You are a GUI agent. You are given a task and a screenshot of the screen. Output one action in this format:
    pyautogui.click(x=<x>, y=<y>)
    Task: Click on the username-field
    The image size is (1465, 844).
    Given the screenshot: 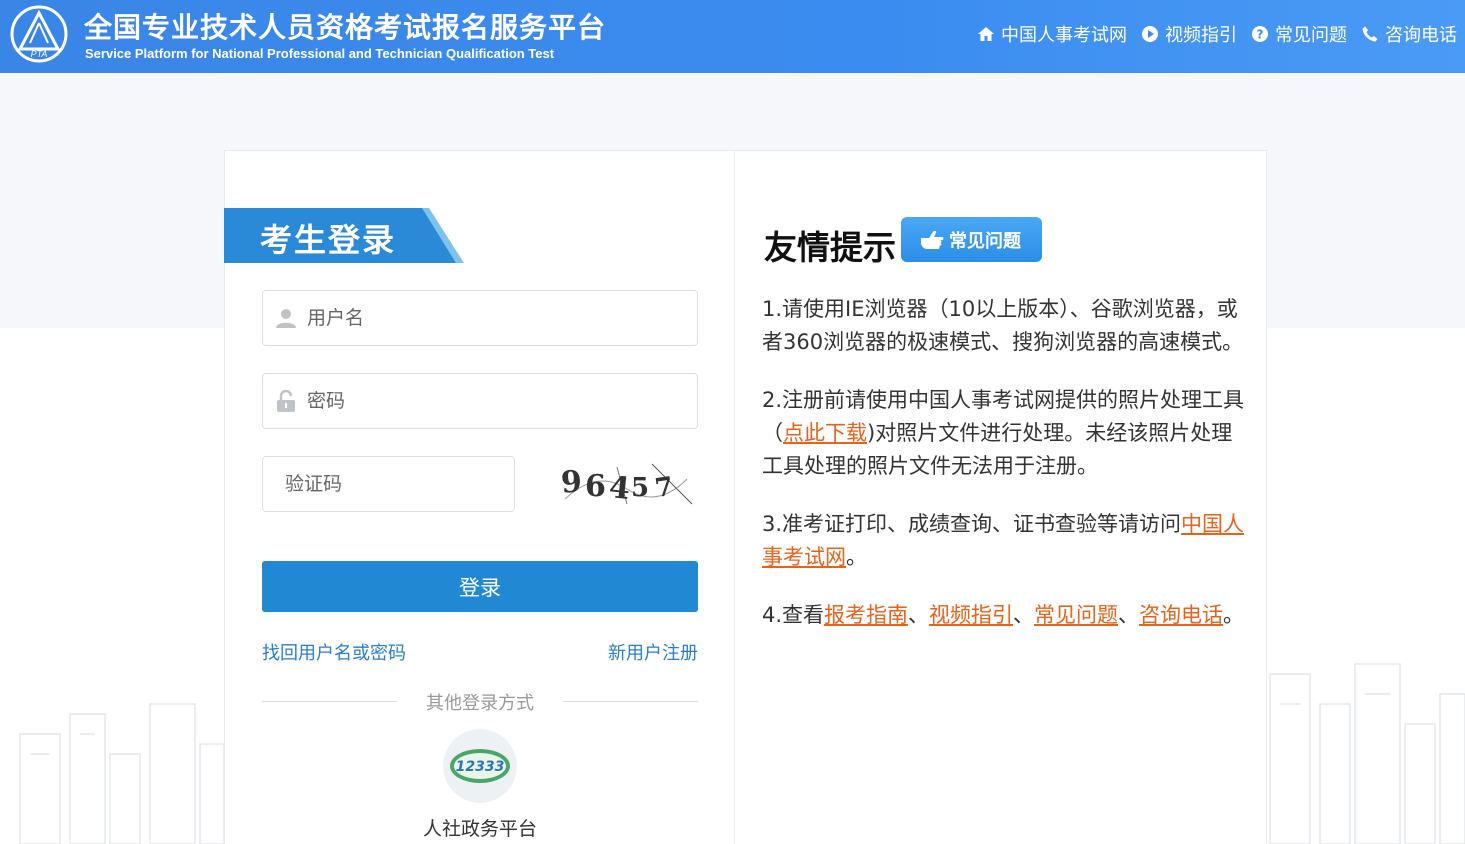 What is the action you would take?
    pyautogui.click(x=480, y=318)
    